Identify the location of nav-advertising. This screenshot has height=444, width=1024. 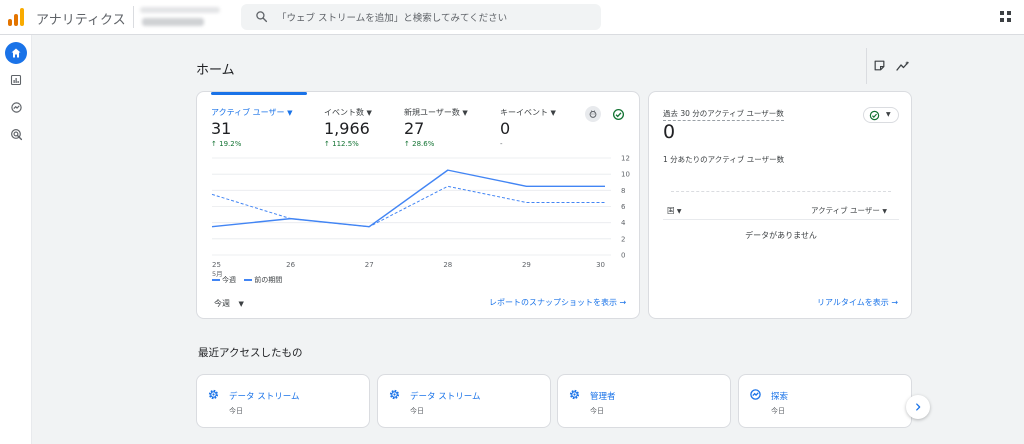
(16, 134).